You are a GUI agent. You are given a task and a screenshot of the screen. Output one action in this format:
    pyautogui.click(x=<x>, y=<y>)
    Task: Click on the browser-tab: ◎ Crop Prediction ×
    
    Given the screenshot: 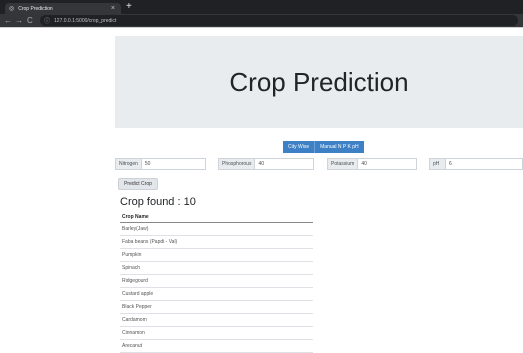 What is the action you would take?
    pyautogui.click(x=63, y=8)
    